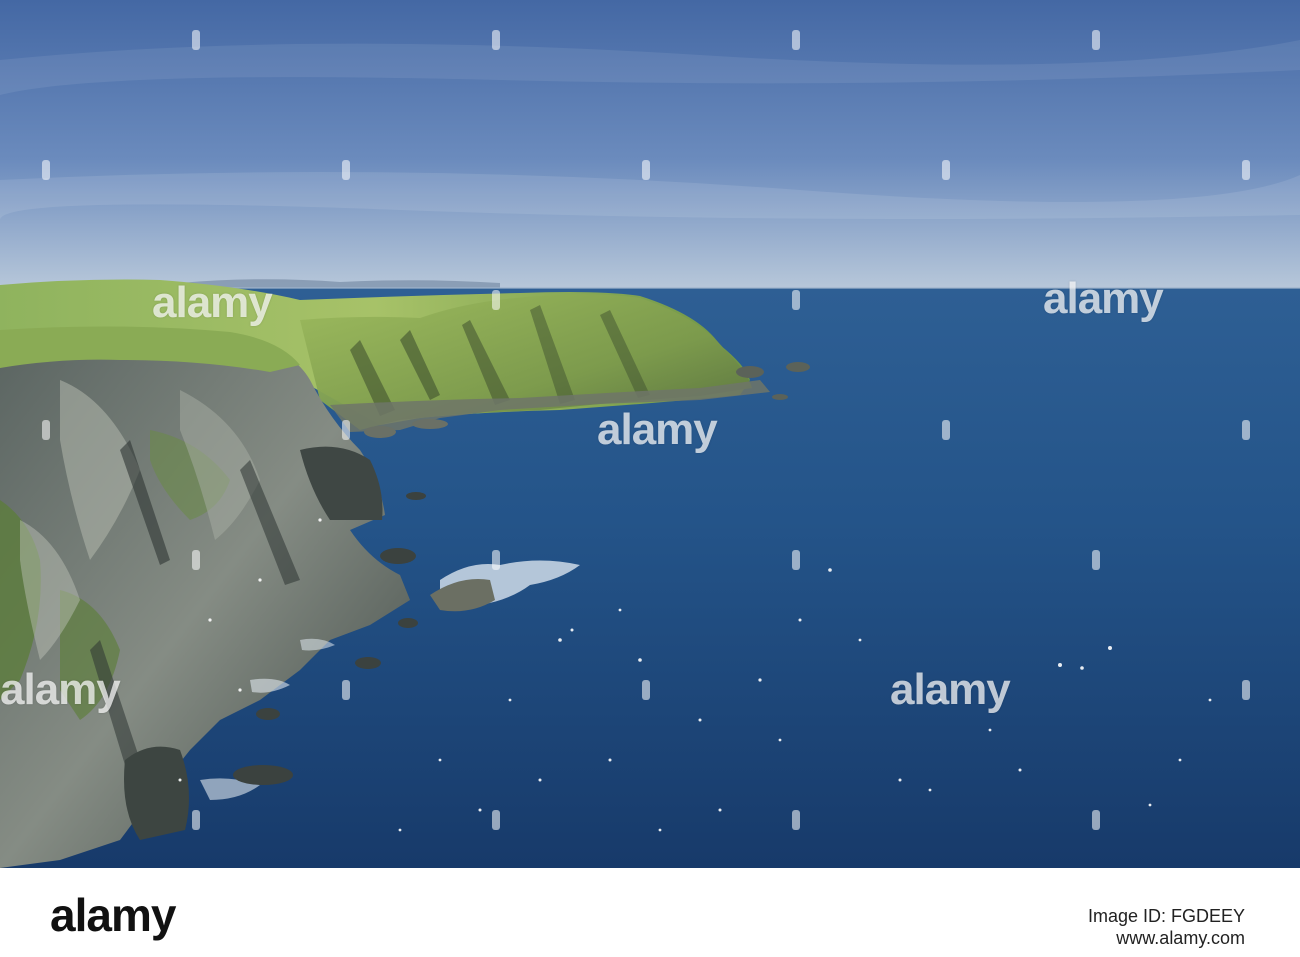 The height and width of the screenshot is (957, 1300). Describe the element at coordinates (650, 912) in the screenshot. I see `stock-footer: alamy Image ID: FGDEEY www.alamy.com` at that location.